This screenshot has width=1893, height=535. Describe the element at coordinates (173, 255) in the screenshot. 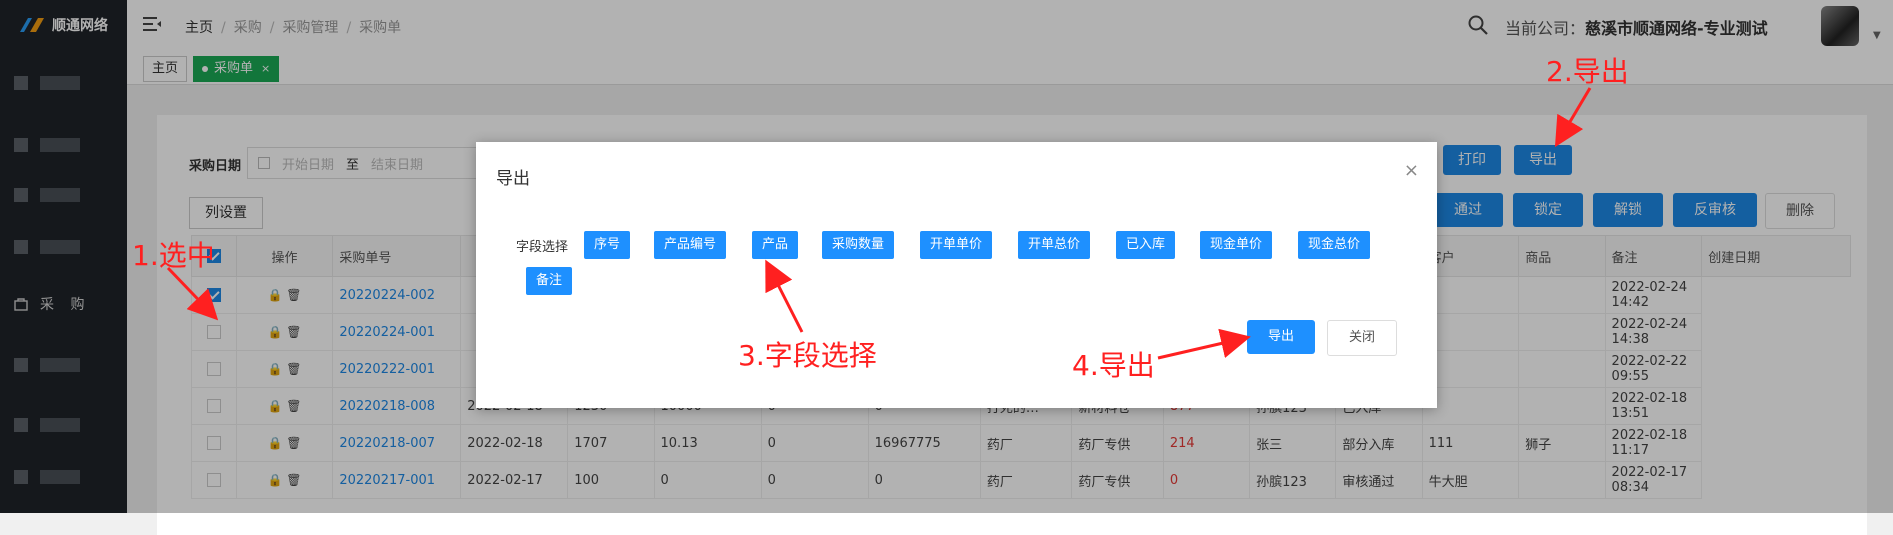

I see `annotation-select: 1.选中` at that location.